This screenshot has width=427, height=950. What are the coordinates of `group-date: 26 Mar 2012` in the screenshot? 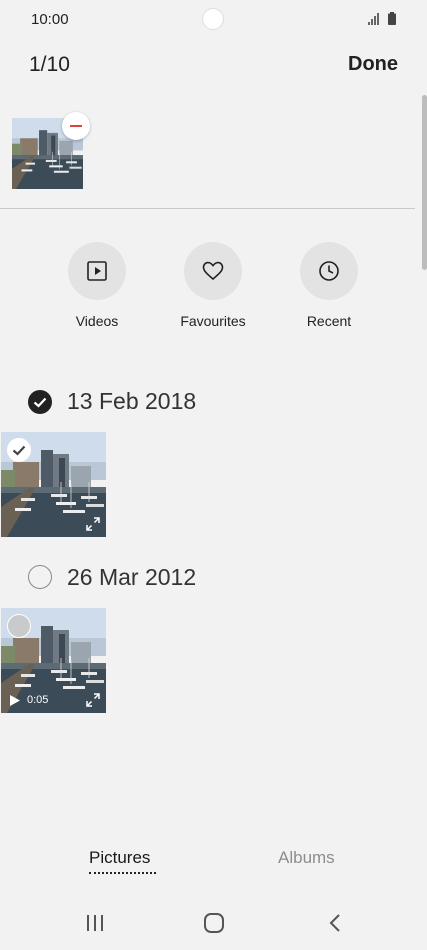 It's located at (132, 577).